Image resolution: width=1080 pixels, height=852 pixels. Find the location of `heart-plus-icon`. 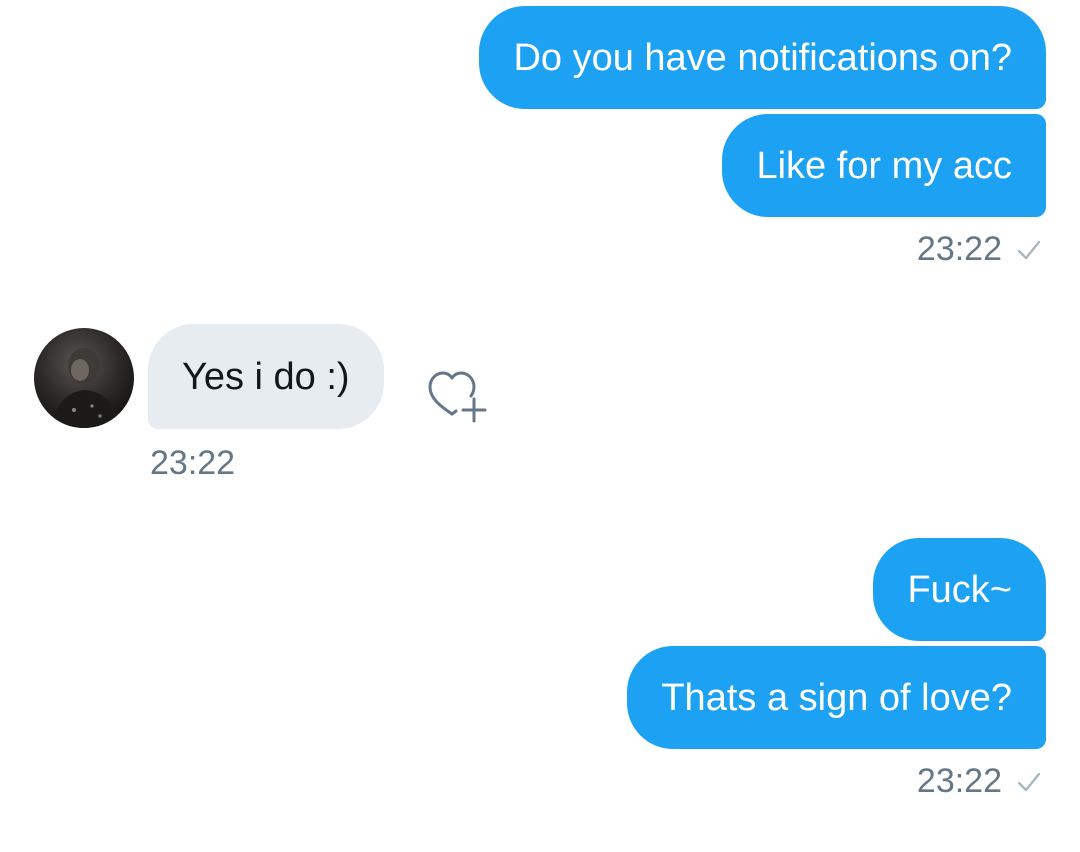

heart-plus-icon is located at coordinates (457, 397).